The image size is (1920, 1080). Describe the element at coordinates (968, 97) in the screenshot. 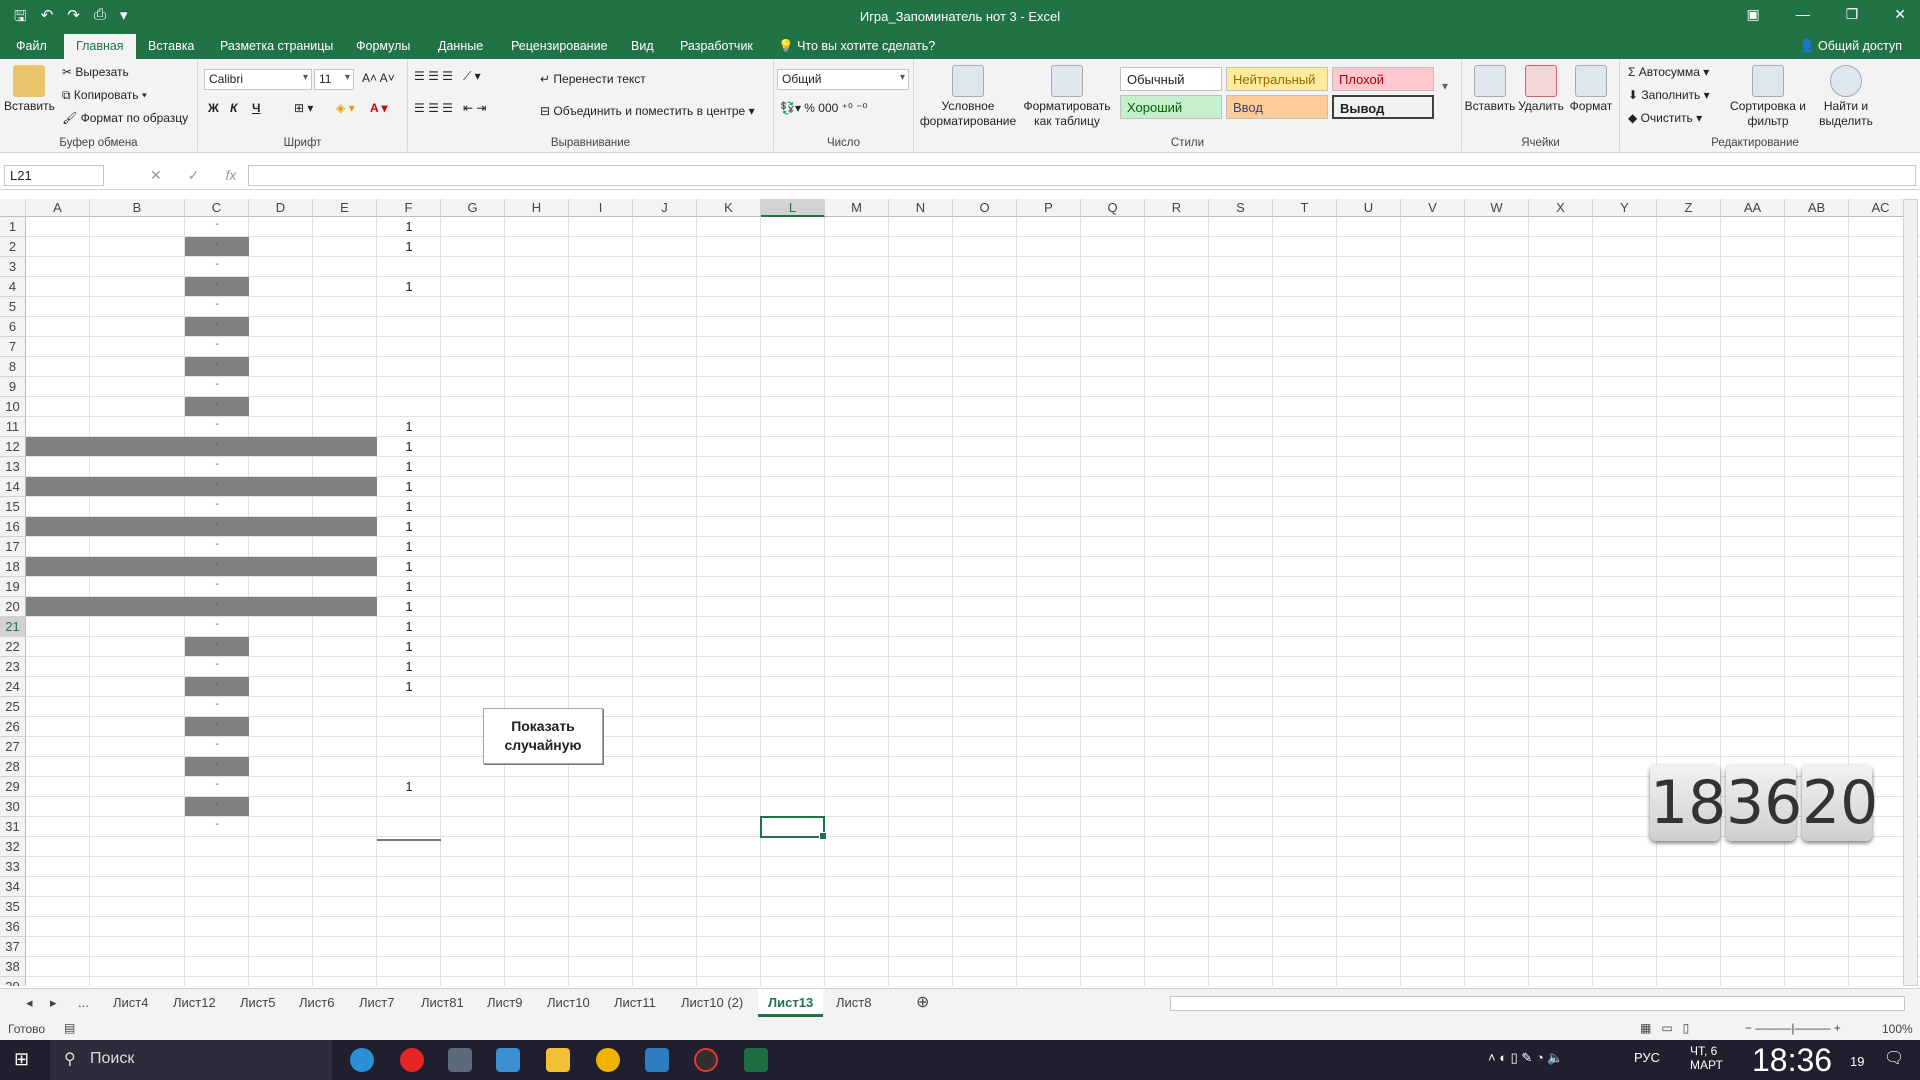

I see `conditional-formatting-button: Условное форматирование` at that location.